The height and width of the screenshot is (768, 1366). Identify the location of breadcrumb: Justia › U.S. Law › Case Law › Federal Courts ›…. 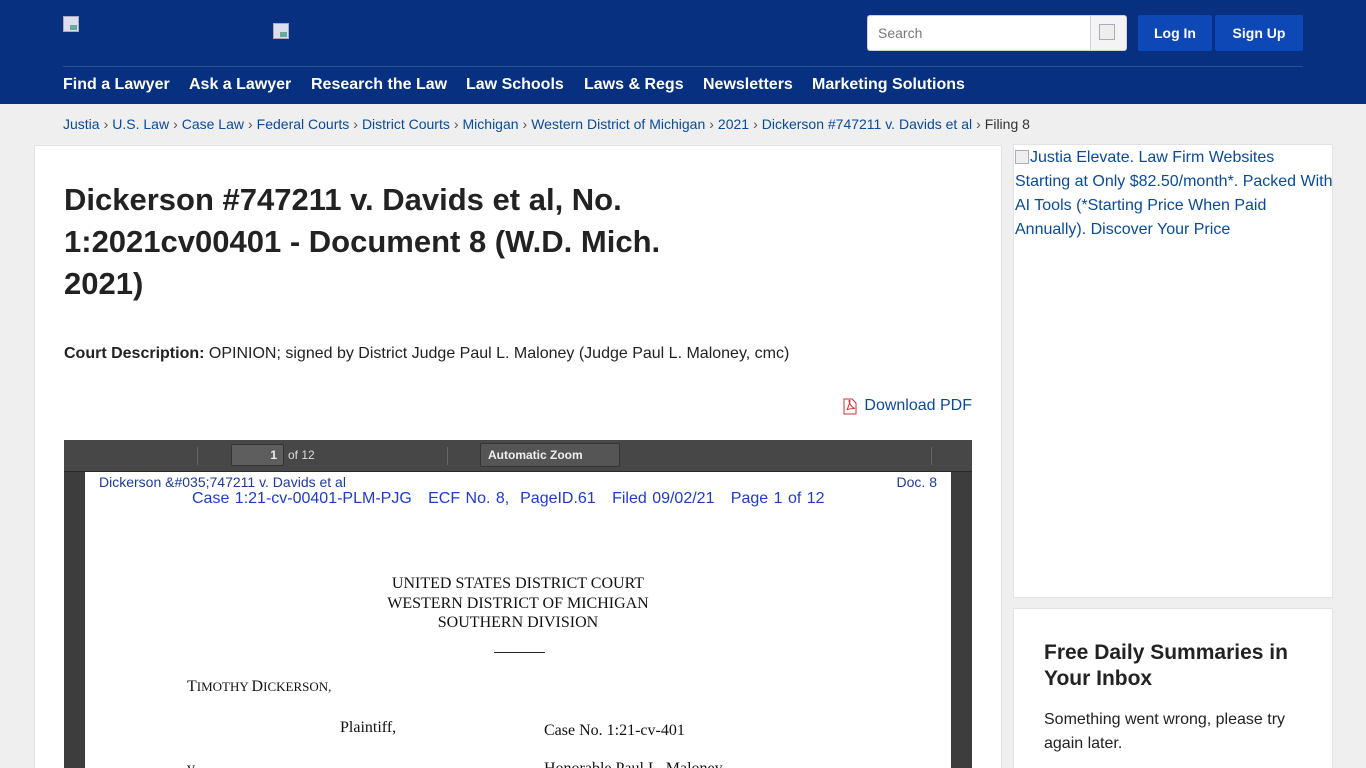
(546, 124).